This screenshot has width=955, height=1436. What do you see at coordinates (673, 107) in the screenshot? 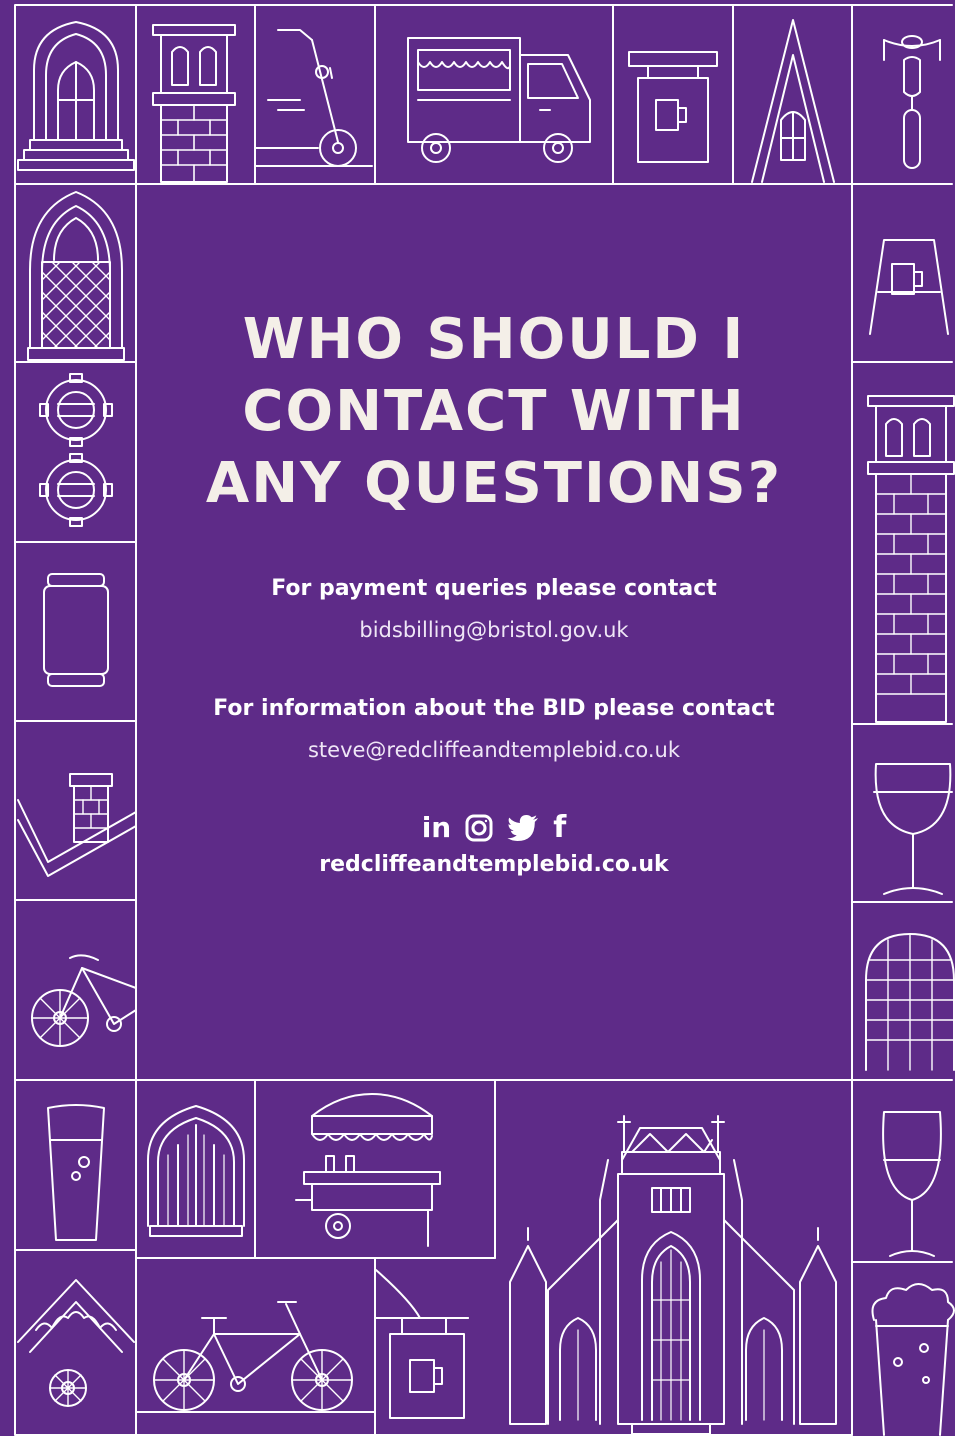
I see `pub-sign-icon` at bounding box center [673, 107].